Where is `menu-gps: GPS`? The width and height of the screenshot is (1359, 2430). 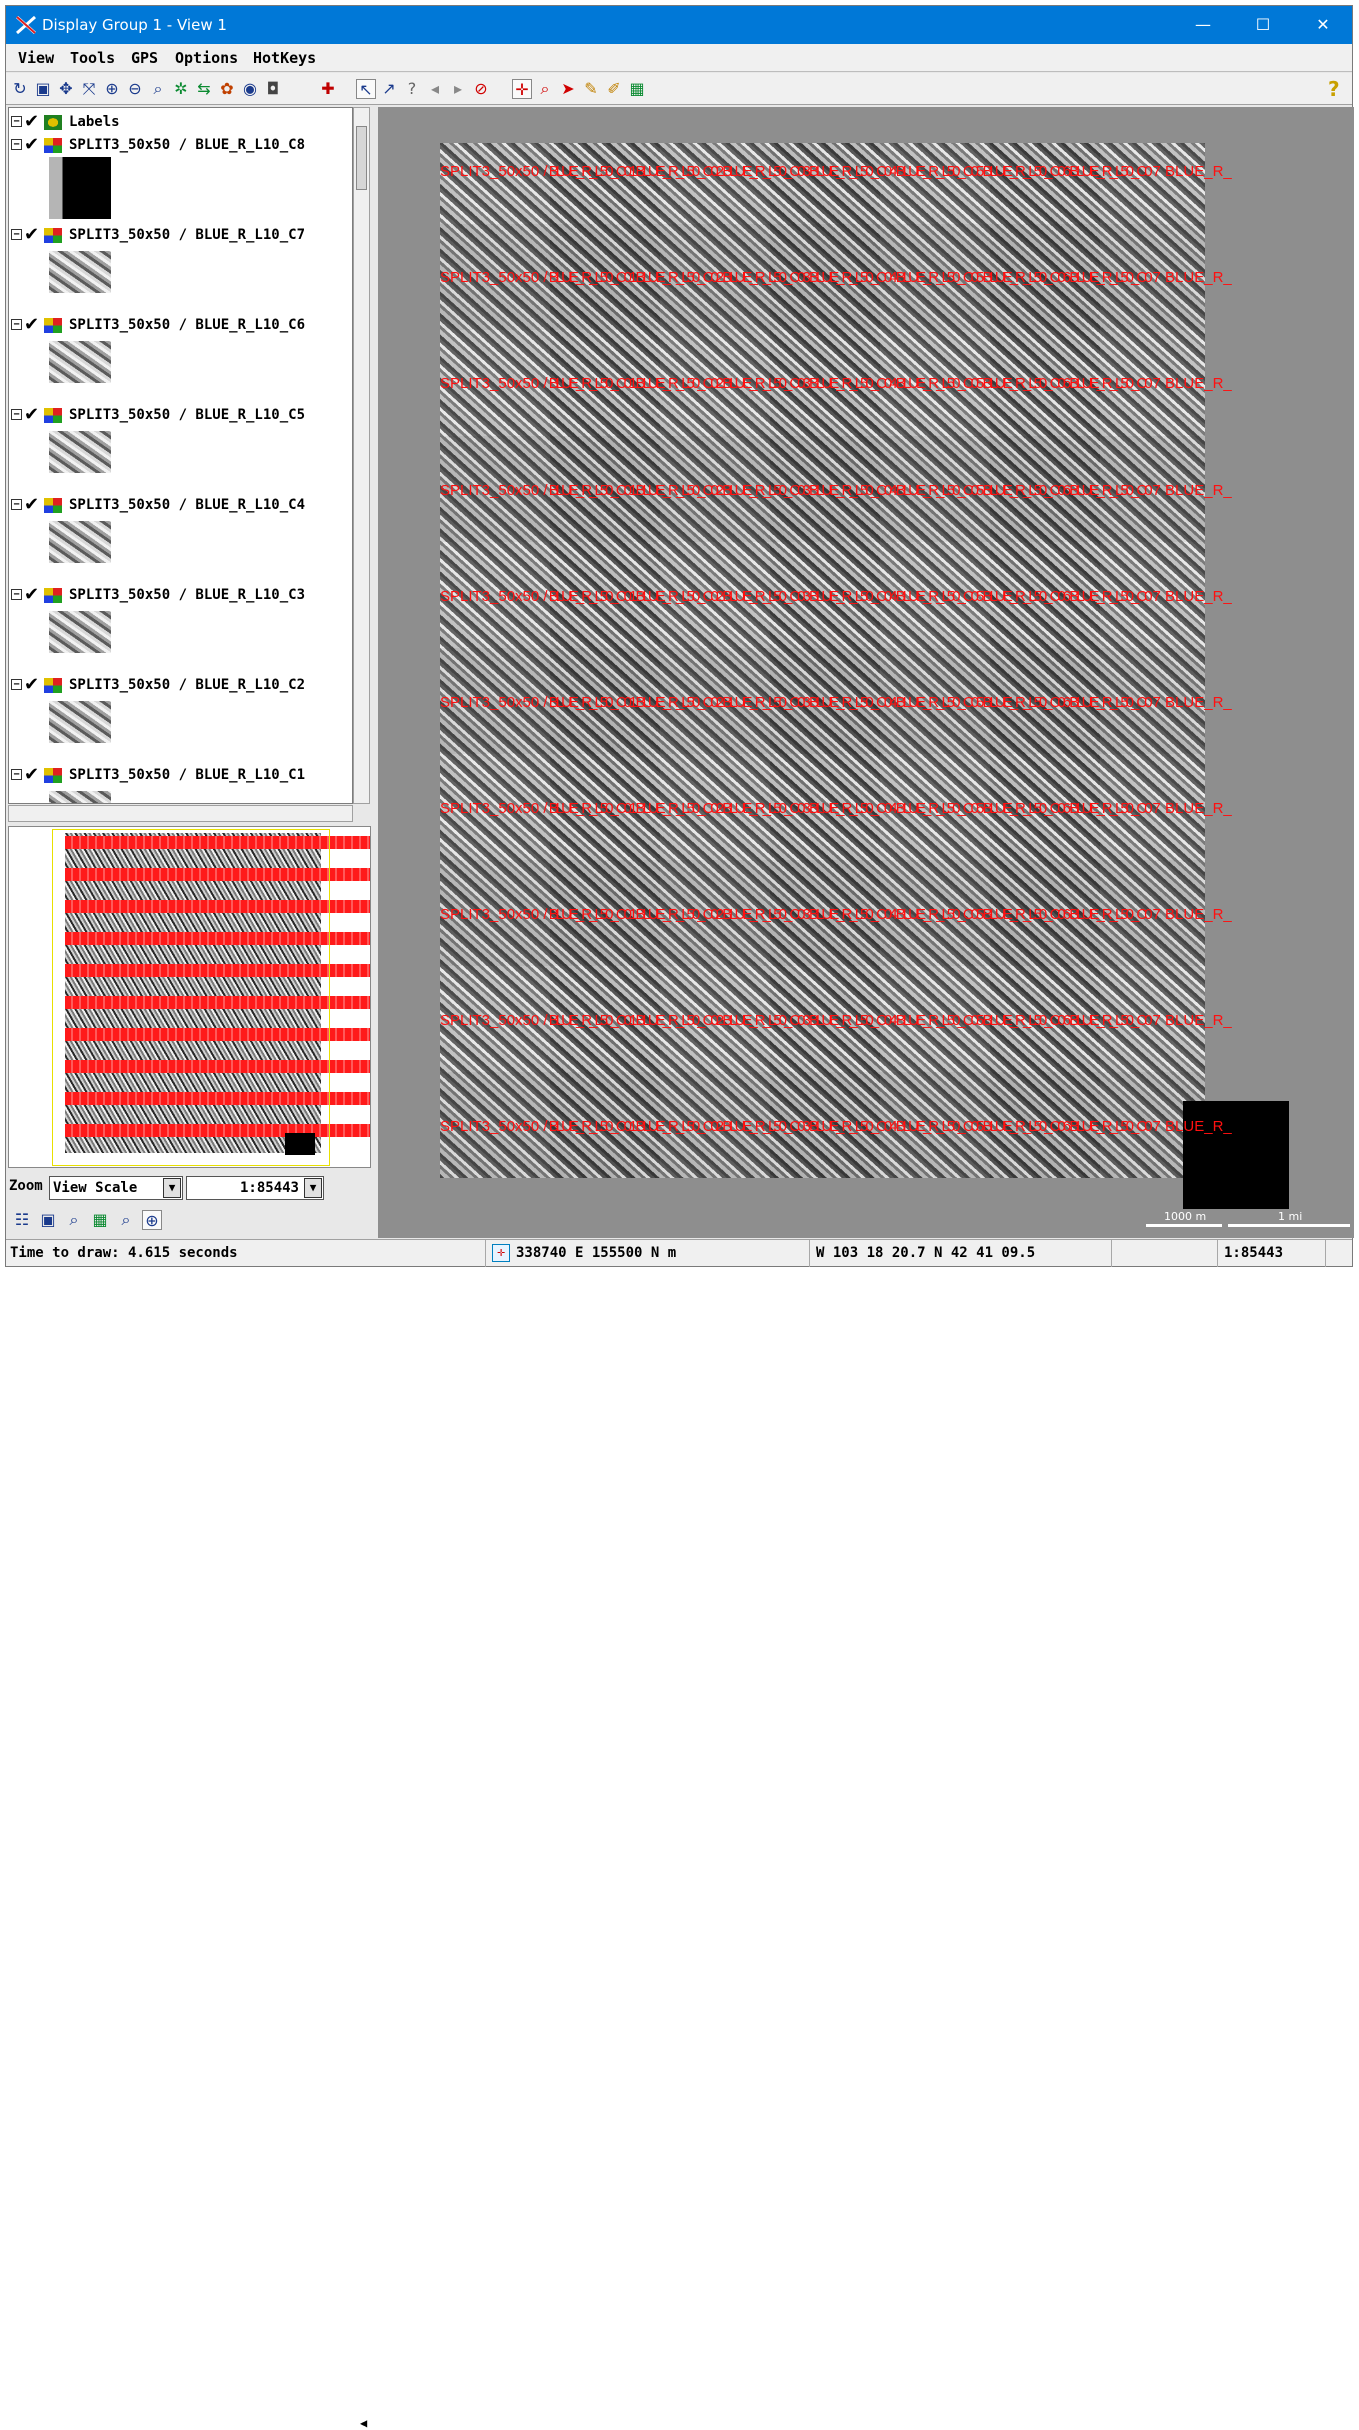 menu-gps: GPS is located at coordinates (144, 58).